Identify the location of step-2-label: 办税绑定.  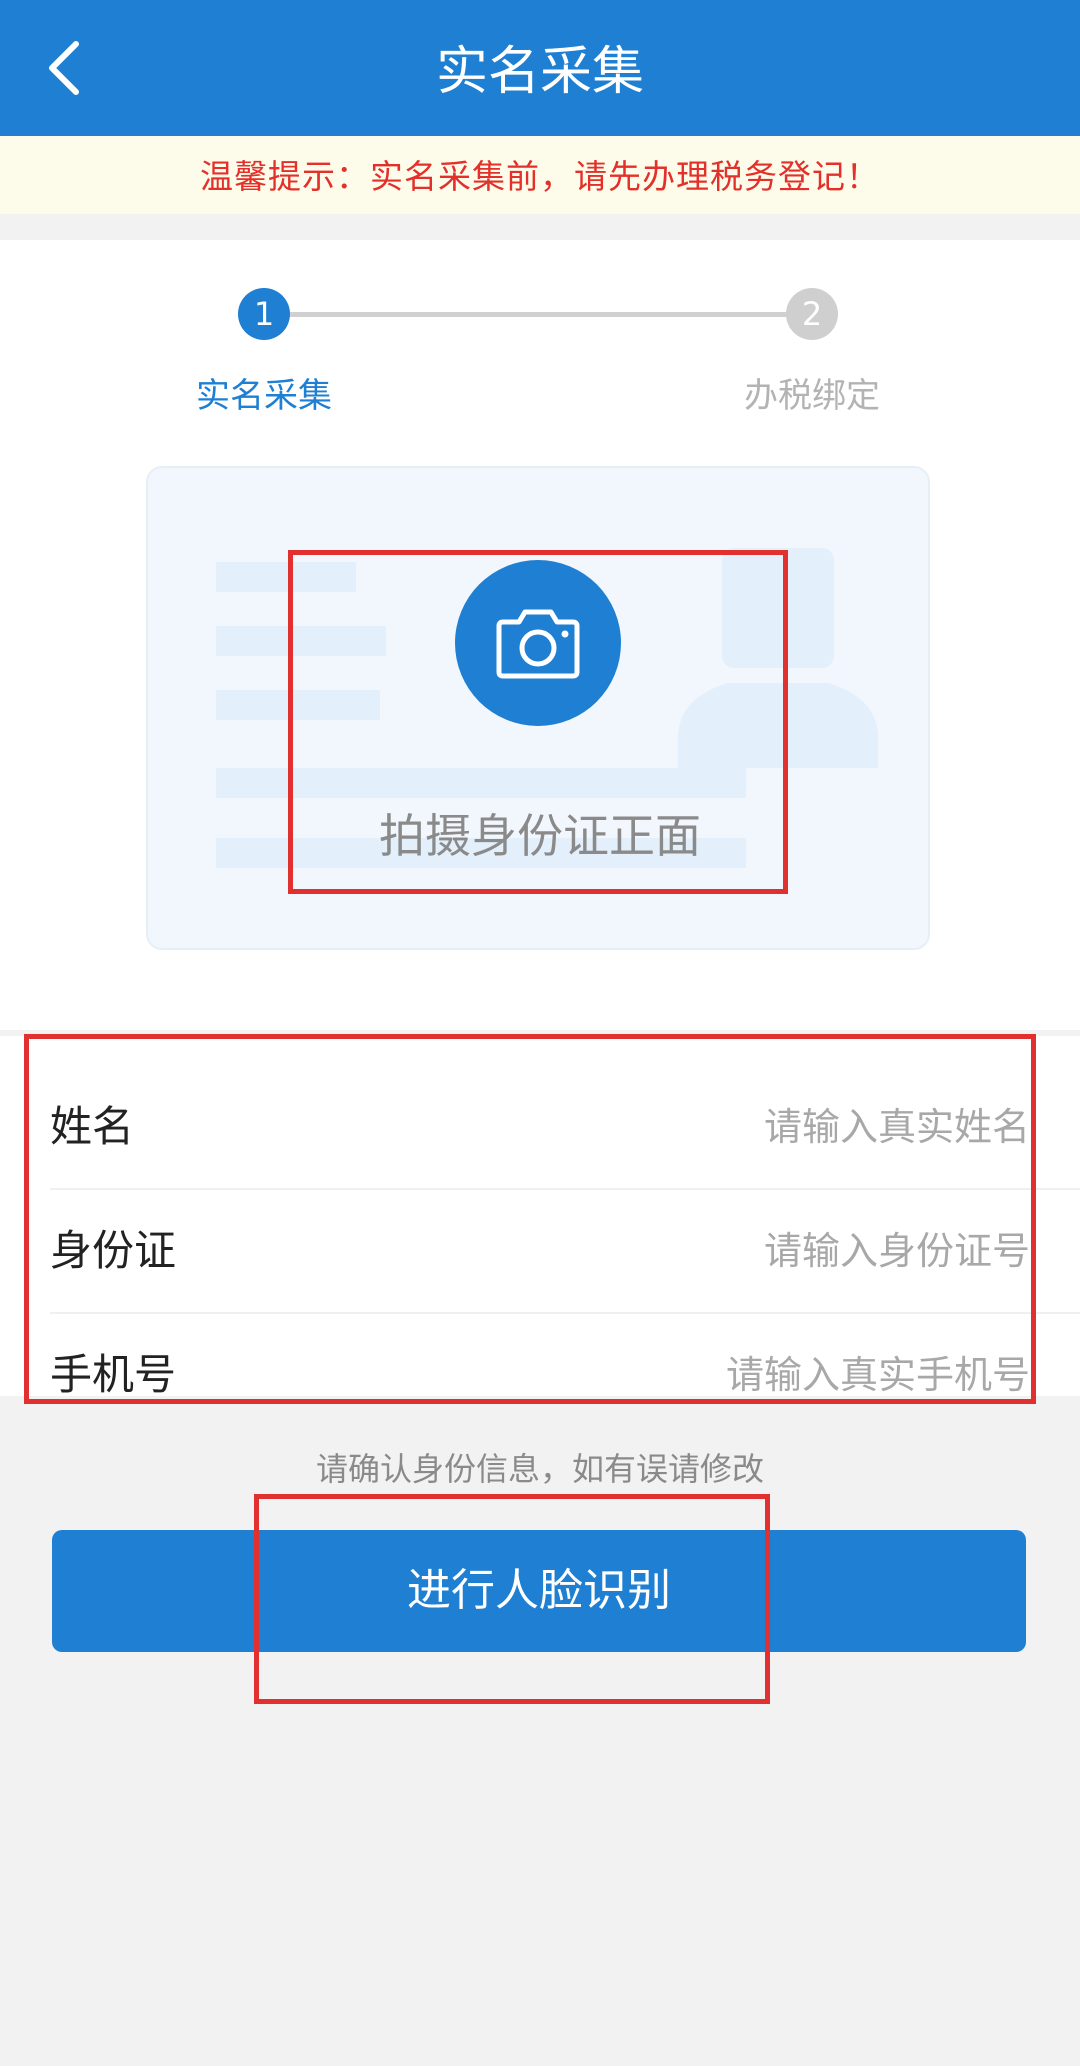
(812, 396).